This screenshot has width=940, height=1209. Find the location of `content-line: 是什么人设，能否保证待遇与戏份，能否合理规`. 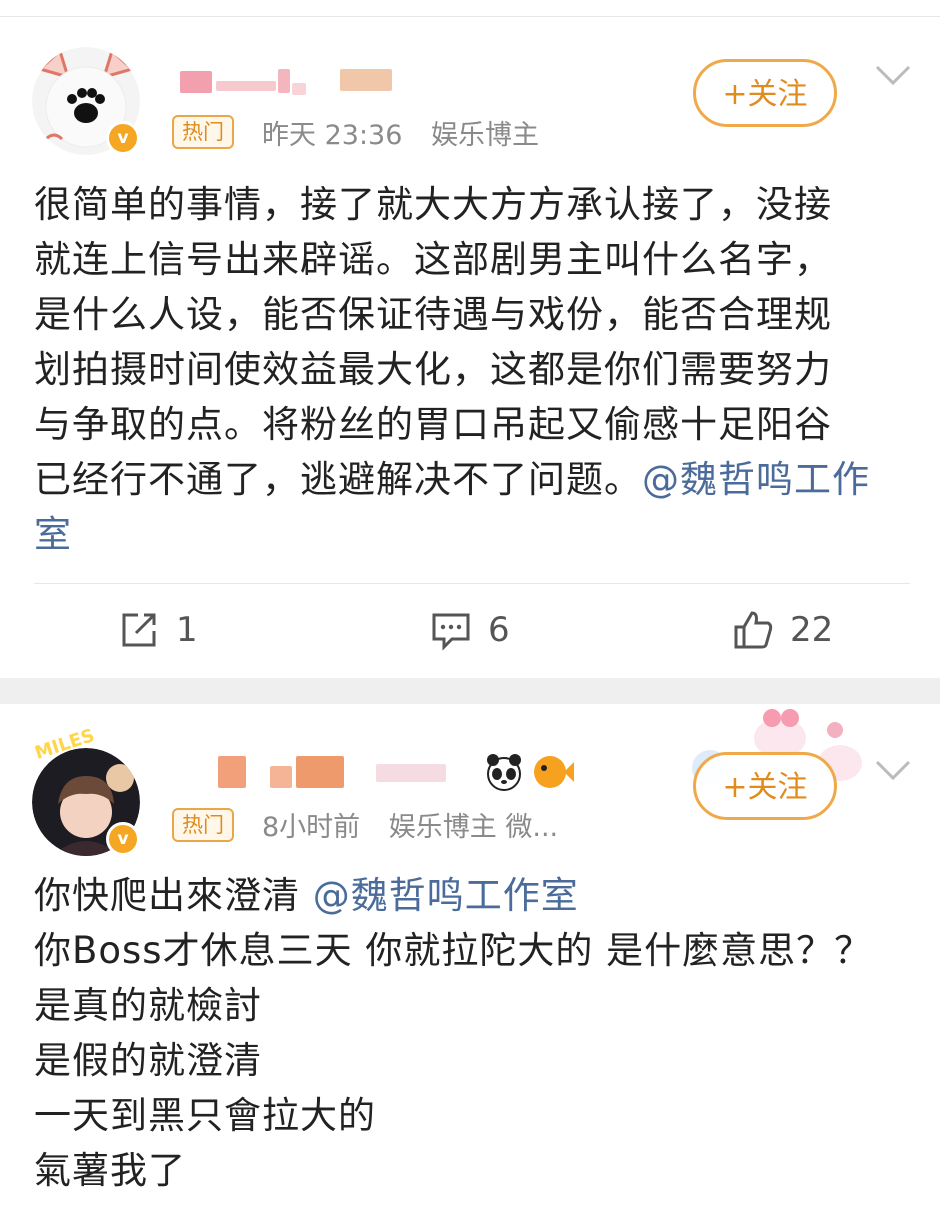

content-line: 是什么人设，能否保证待遇与戏份，能否合理规 is located at coordinates (433, 314).